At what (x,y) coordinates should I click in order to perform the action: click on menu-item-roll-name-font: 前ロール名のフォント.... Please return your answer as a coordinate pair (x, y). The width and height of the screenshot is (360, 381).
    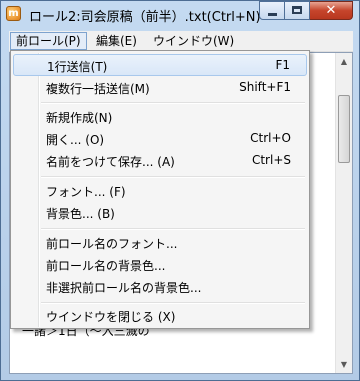
    Looking at the image, I should click on (160, 243).